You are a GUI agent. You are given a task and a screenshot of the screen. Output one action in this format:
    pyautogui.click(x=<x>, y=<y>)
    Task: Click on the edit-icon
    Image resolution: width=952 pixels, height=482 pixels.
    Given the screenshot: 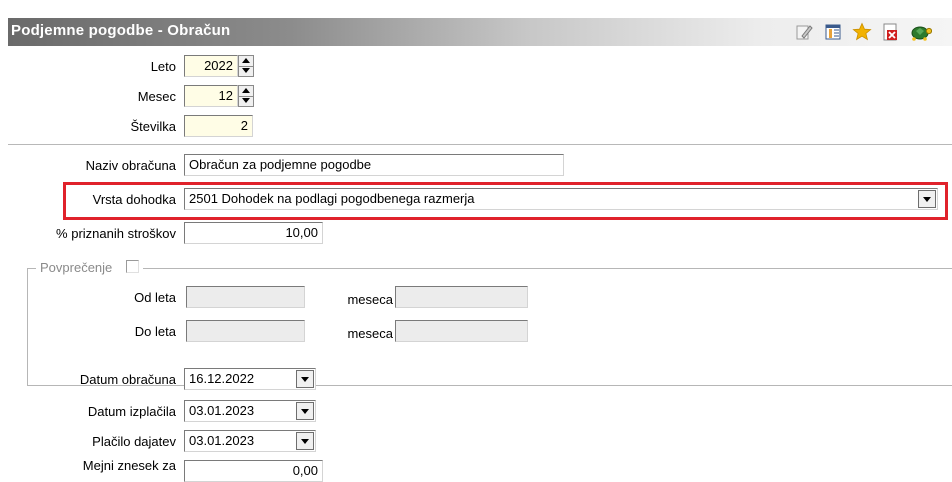 What is the action you would take?
    pyautogui.click(x=804, y=32)
    